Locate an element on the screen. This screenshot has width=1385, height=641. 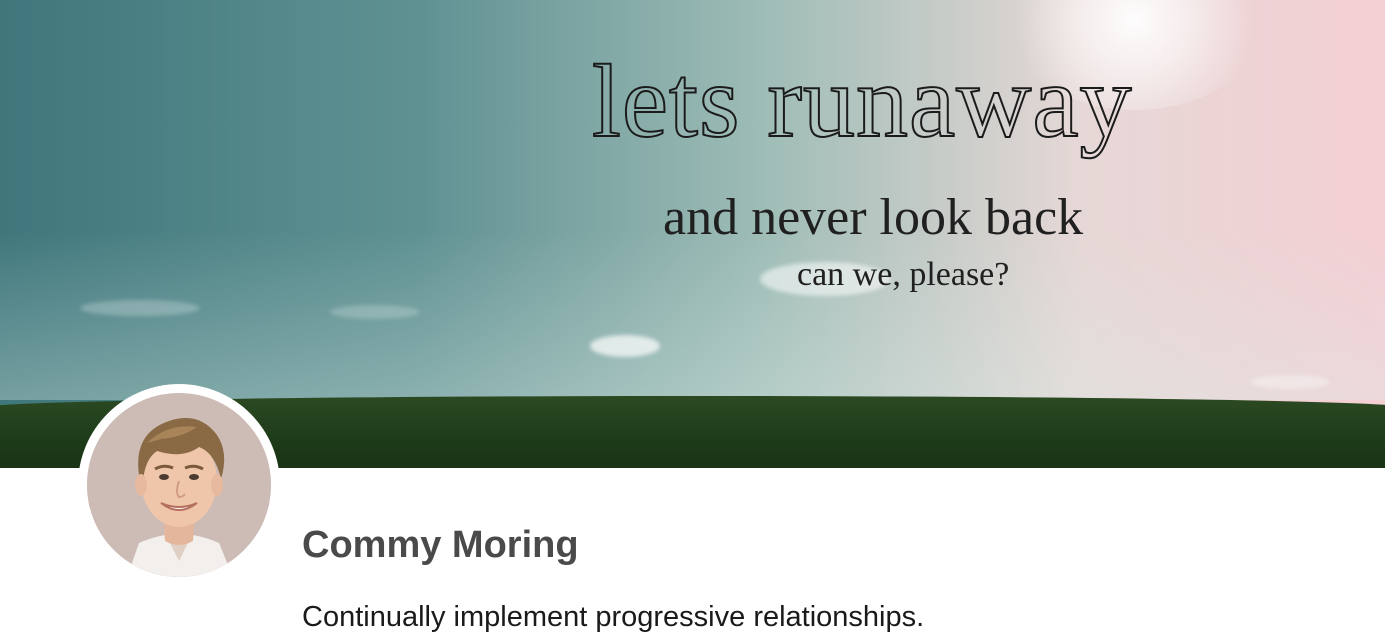
cover-caption: can we, please? is located at coordinates (903, 274).